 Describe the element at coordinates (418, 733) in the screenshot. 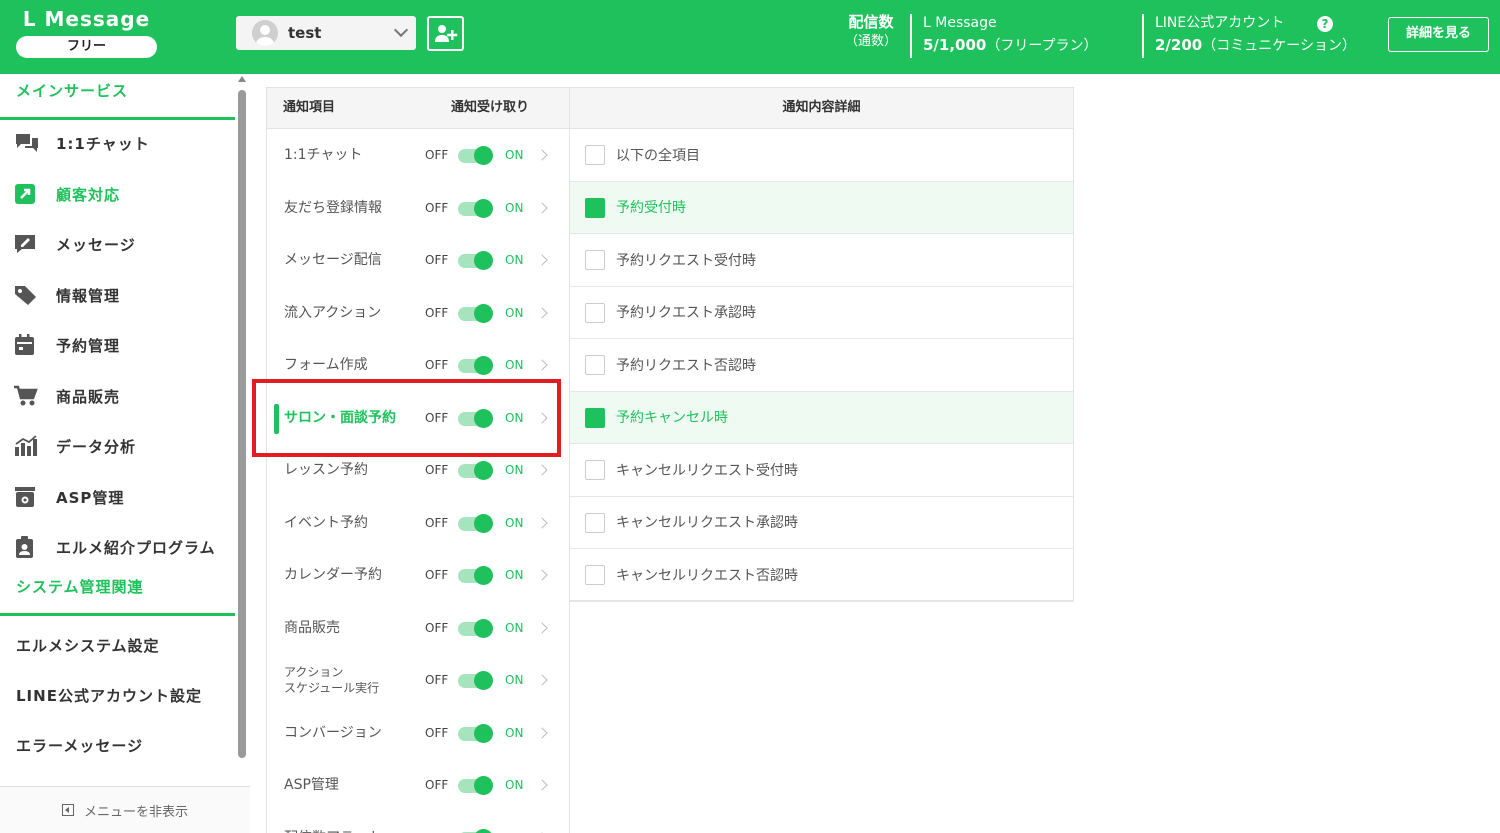

I see `table-row: コンバージョン OFF ON` at that location.